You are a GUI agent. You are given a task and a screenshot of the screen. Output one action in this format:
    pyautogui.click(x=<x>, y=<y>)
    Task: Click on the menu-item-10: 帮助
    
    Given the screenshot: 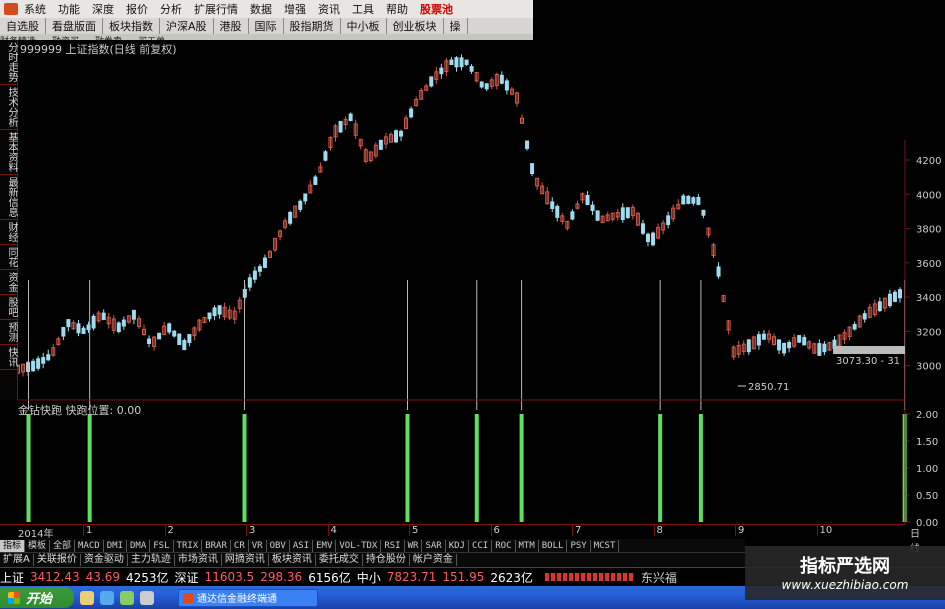 What is the action you would take?
    pyautogui.click(x=397, y=9)
    